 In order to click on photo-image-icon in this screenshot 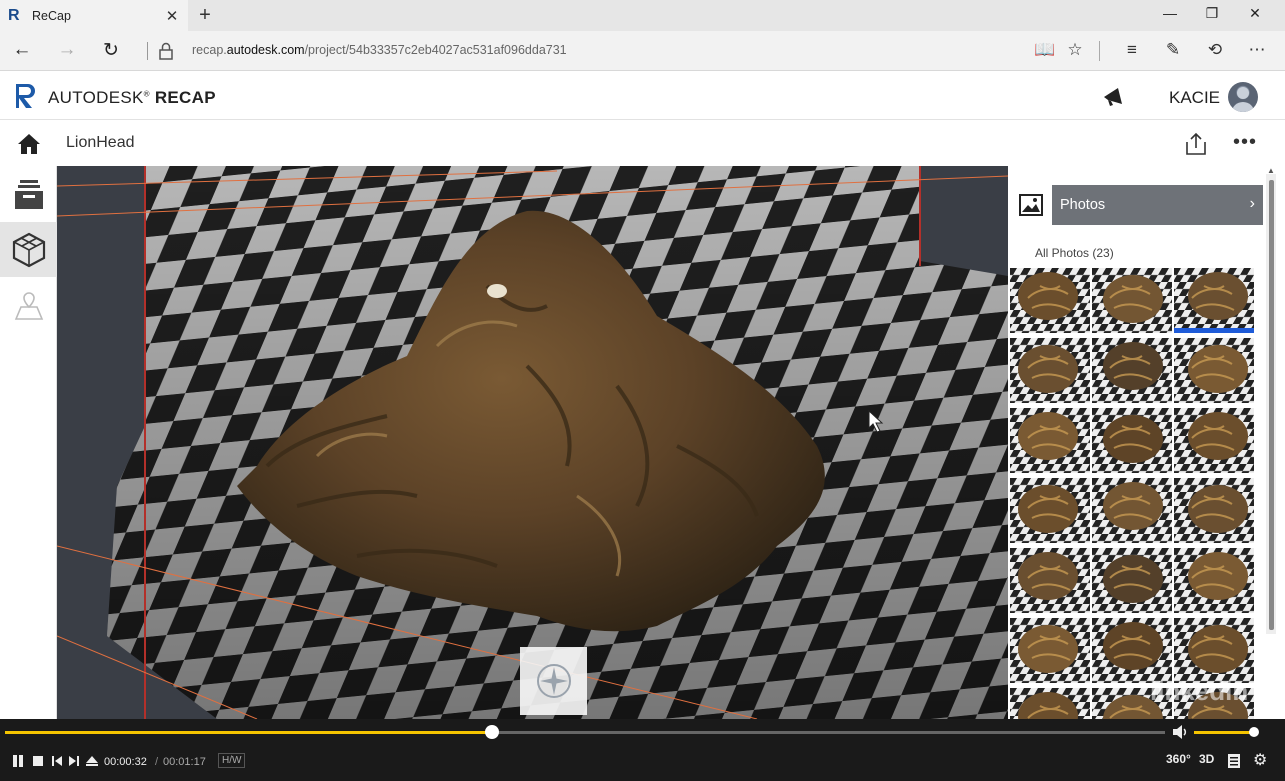, I will do `click(1031, 205)`.